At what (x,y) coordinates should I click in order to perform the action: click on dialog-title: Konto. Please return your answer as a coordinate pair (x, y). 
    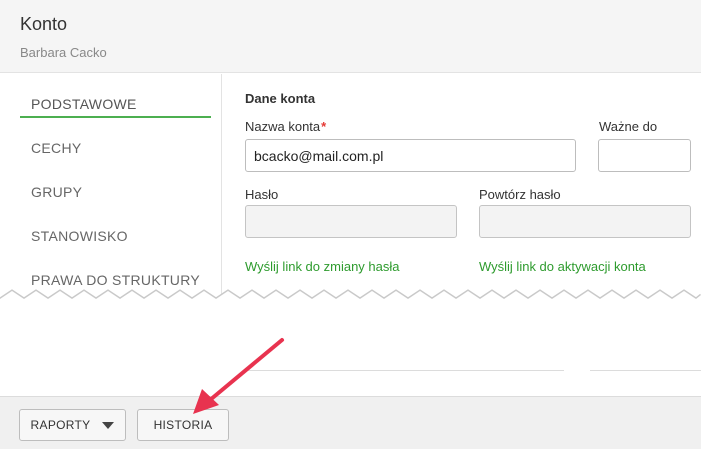
    Looking at the image, I should click on (44, 24).